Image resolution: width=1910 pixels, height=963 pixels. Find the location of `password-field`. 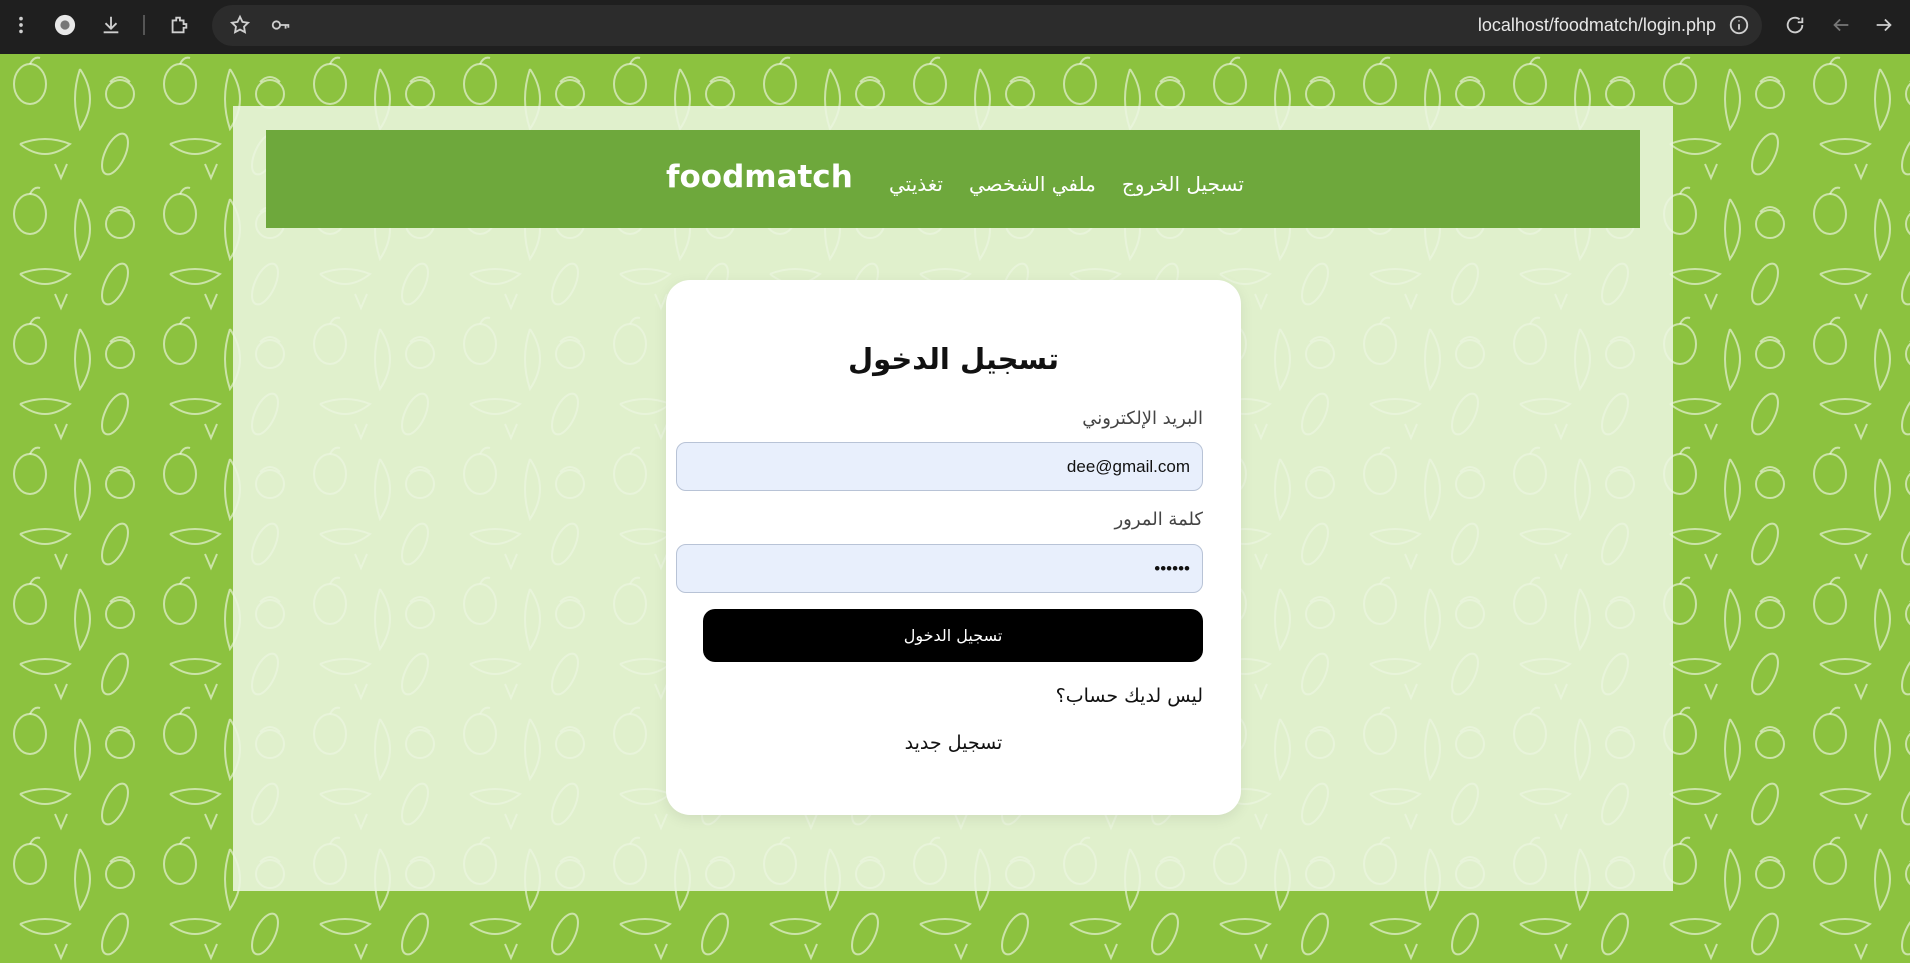

password-field is located at coordinates (939, 568).